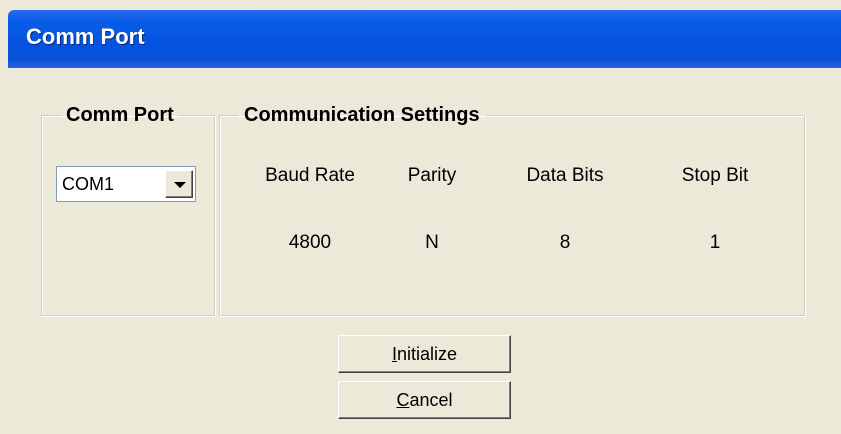 The width and height of the screenshot is (841, 434). What do you see at coordinates (432, 175) in the screenshot?
I see `parity-label: Parity` at bounding box center [432, 175].